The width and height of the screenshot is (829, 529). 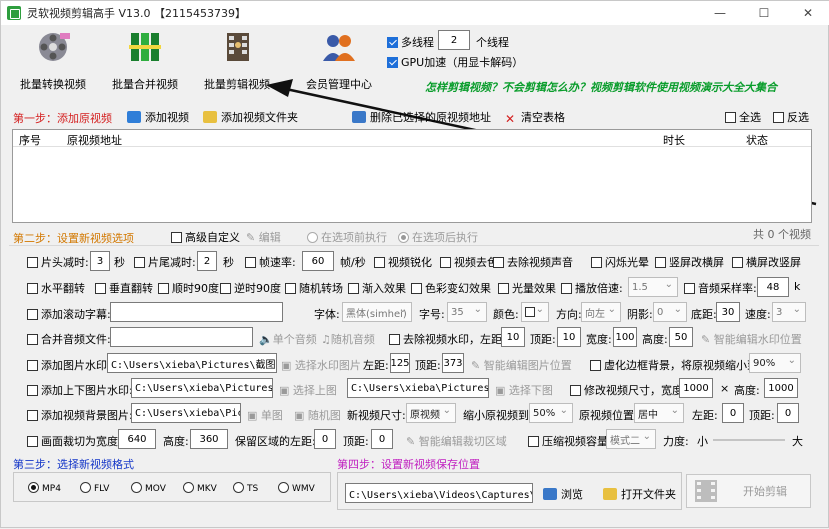 What do you see at coordinates (766, 262) in the screenshot?
I see `h2v-checkbox: 横屏改竖屏` at bounding box center [766, 262].